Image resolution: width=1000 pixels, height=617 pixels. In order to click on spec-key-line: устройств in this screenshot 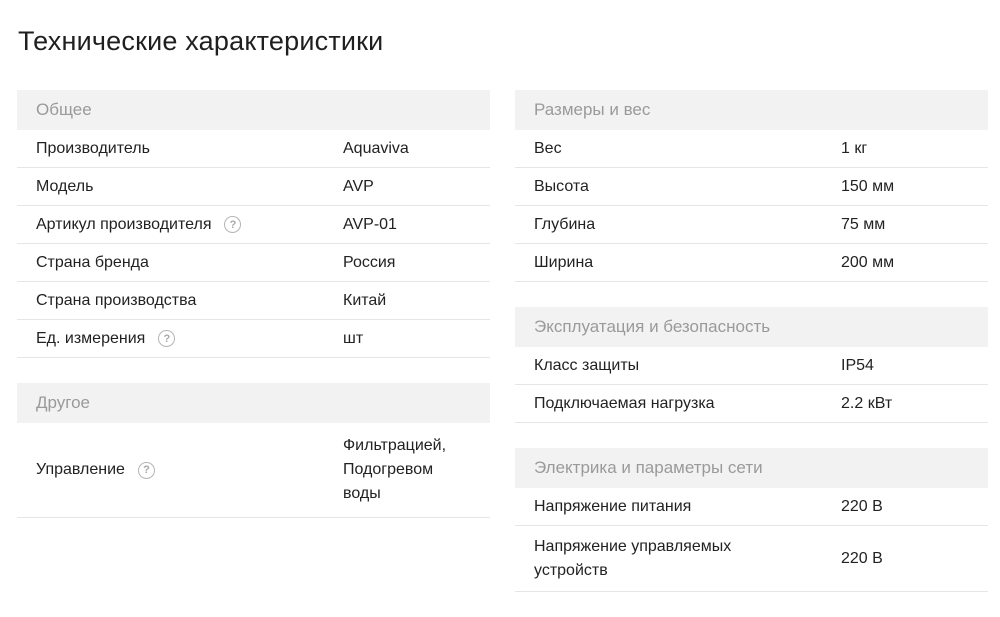, I will do `click(571, 570)`.